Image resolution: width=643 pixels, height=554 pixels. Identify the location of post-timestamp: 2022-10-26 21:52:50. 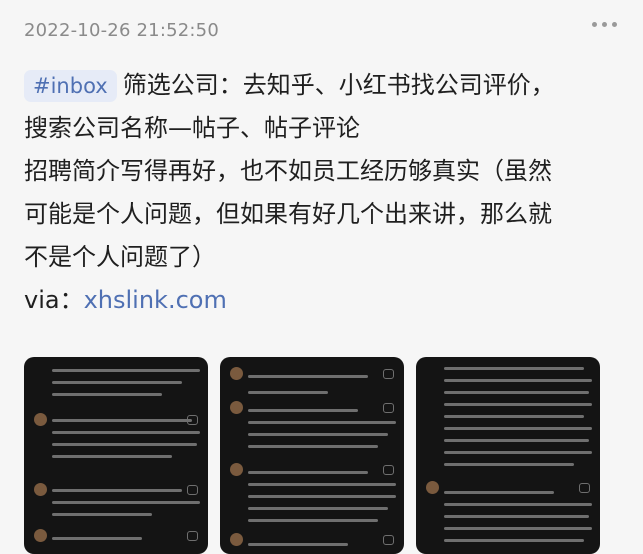
(121, 30).